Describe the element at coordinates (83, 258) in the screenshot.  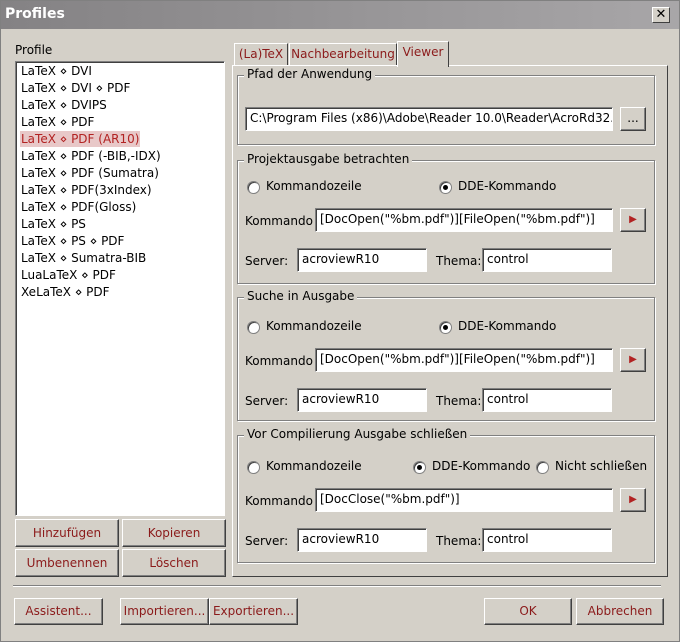
I see `profile-list-item: LaTeX ⋄ Sumatra-BIB` at that location.